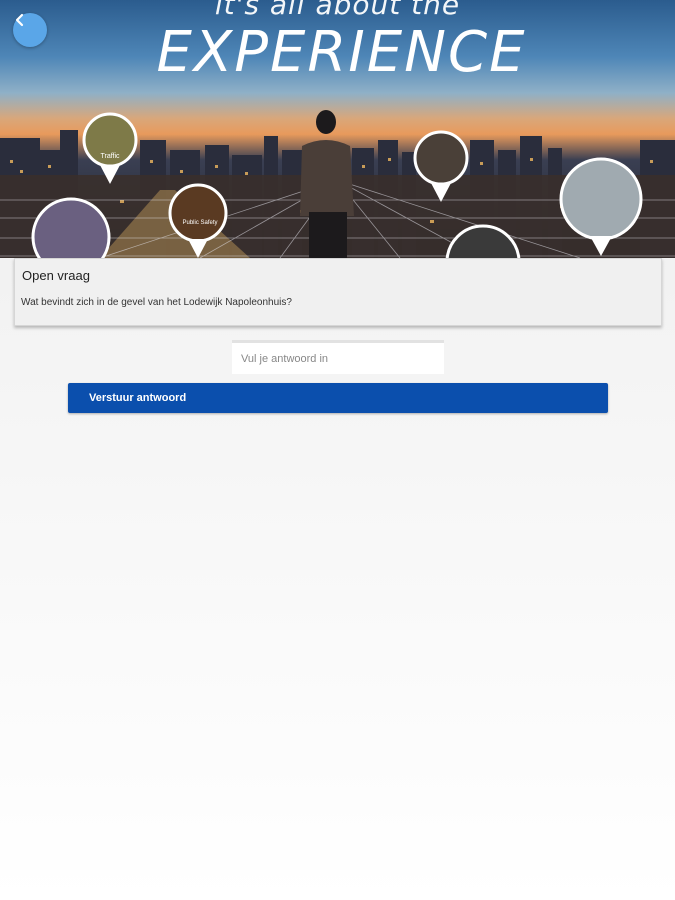 This screenshot has height=900, width=675. Describe the element at coordinates (338, 357) in the screenshot. I see `answer-input` at that location.